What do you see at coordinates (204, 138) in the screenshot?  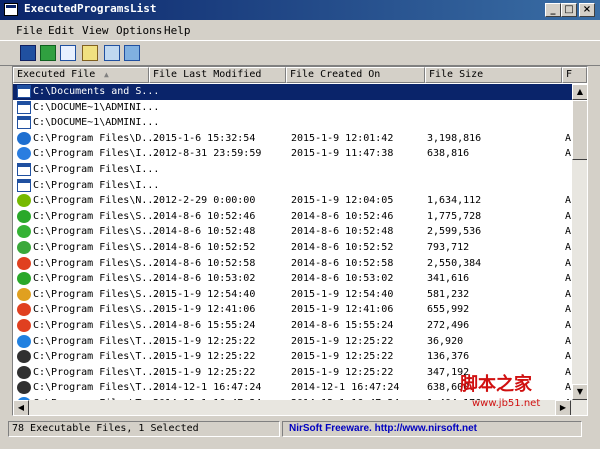 I see `cell-last-modified: 2015-1-6 15:32:54` at bounding box center [204, 138].